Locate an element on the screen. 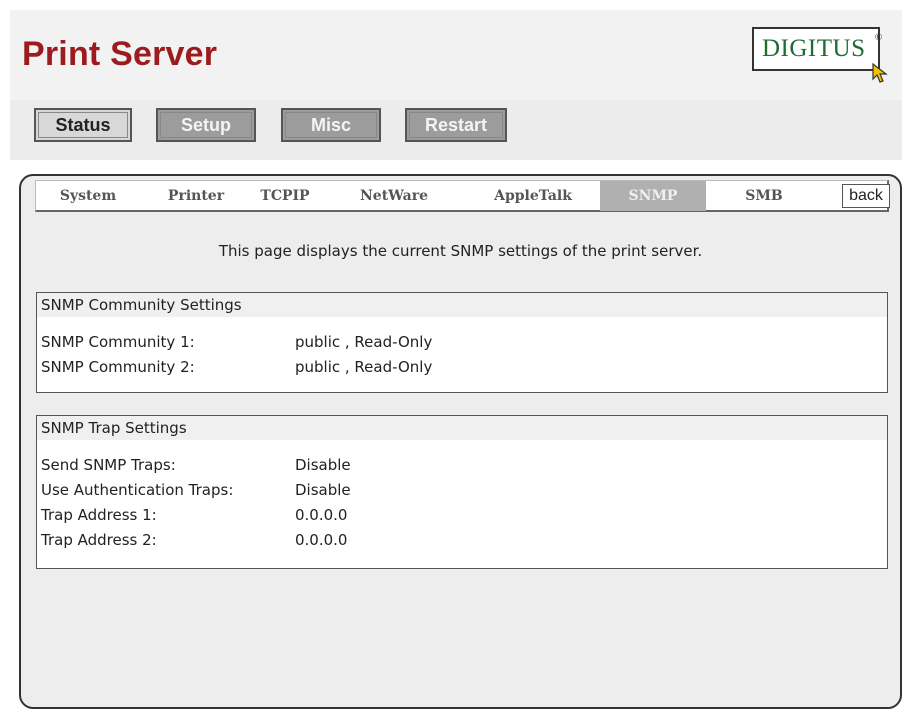 This screenshot has height=711, width=902. row-label: Trap Address 1: is located at coordinates (99, 515).